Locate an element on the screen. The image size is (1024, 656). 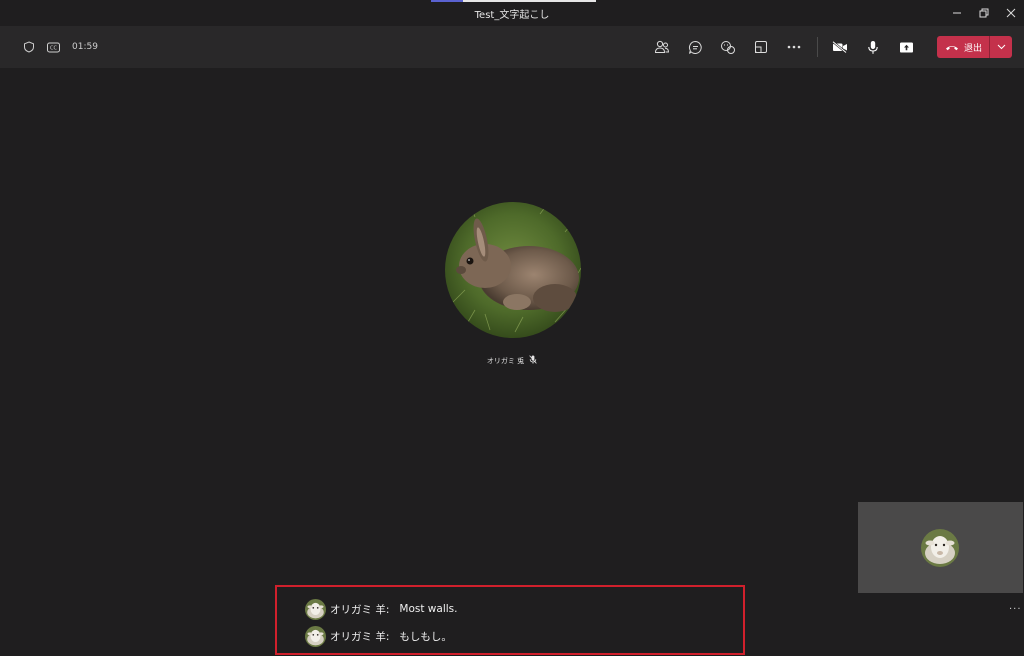
share-screen-icon is located at coordinates (906, 47).